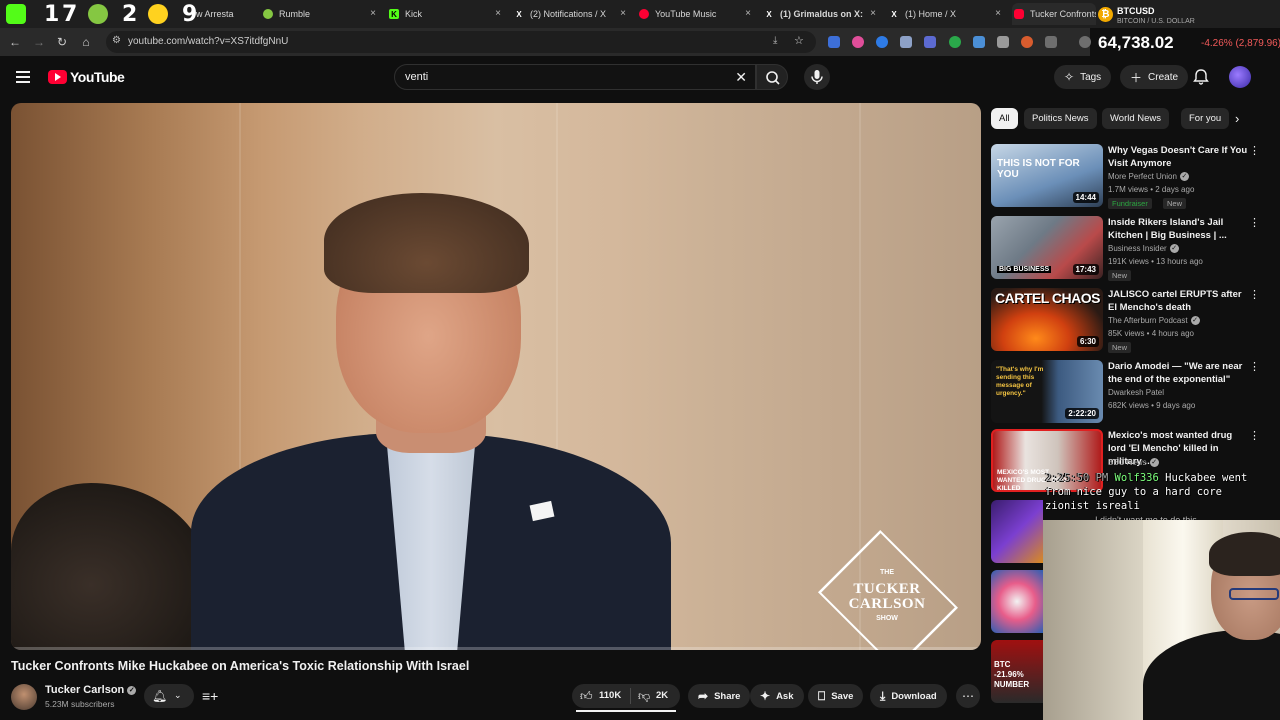 Image resolution: width=1280 pixels, height=720 pixels. What do you see at coordinates (160, 696) in the screenshot?
I see `bell-icon: 🔔︎` at bounding box center [160, 696].